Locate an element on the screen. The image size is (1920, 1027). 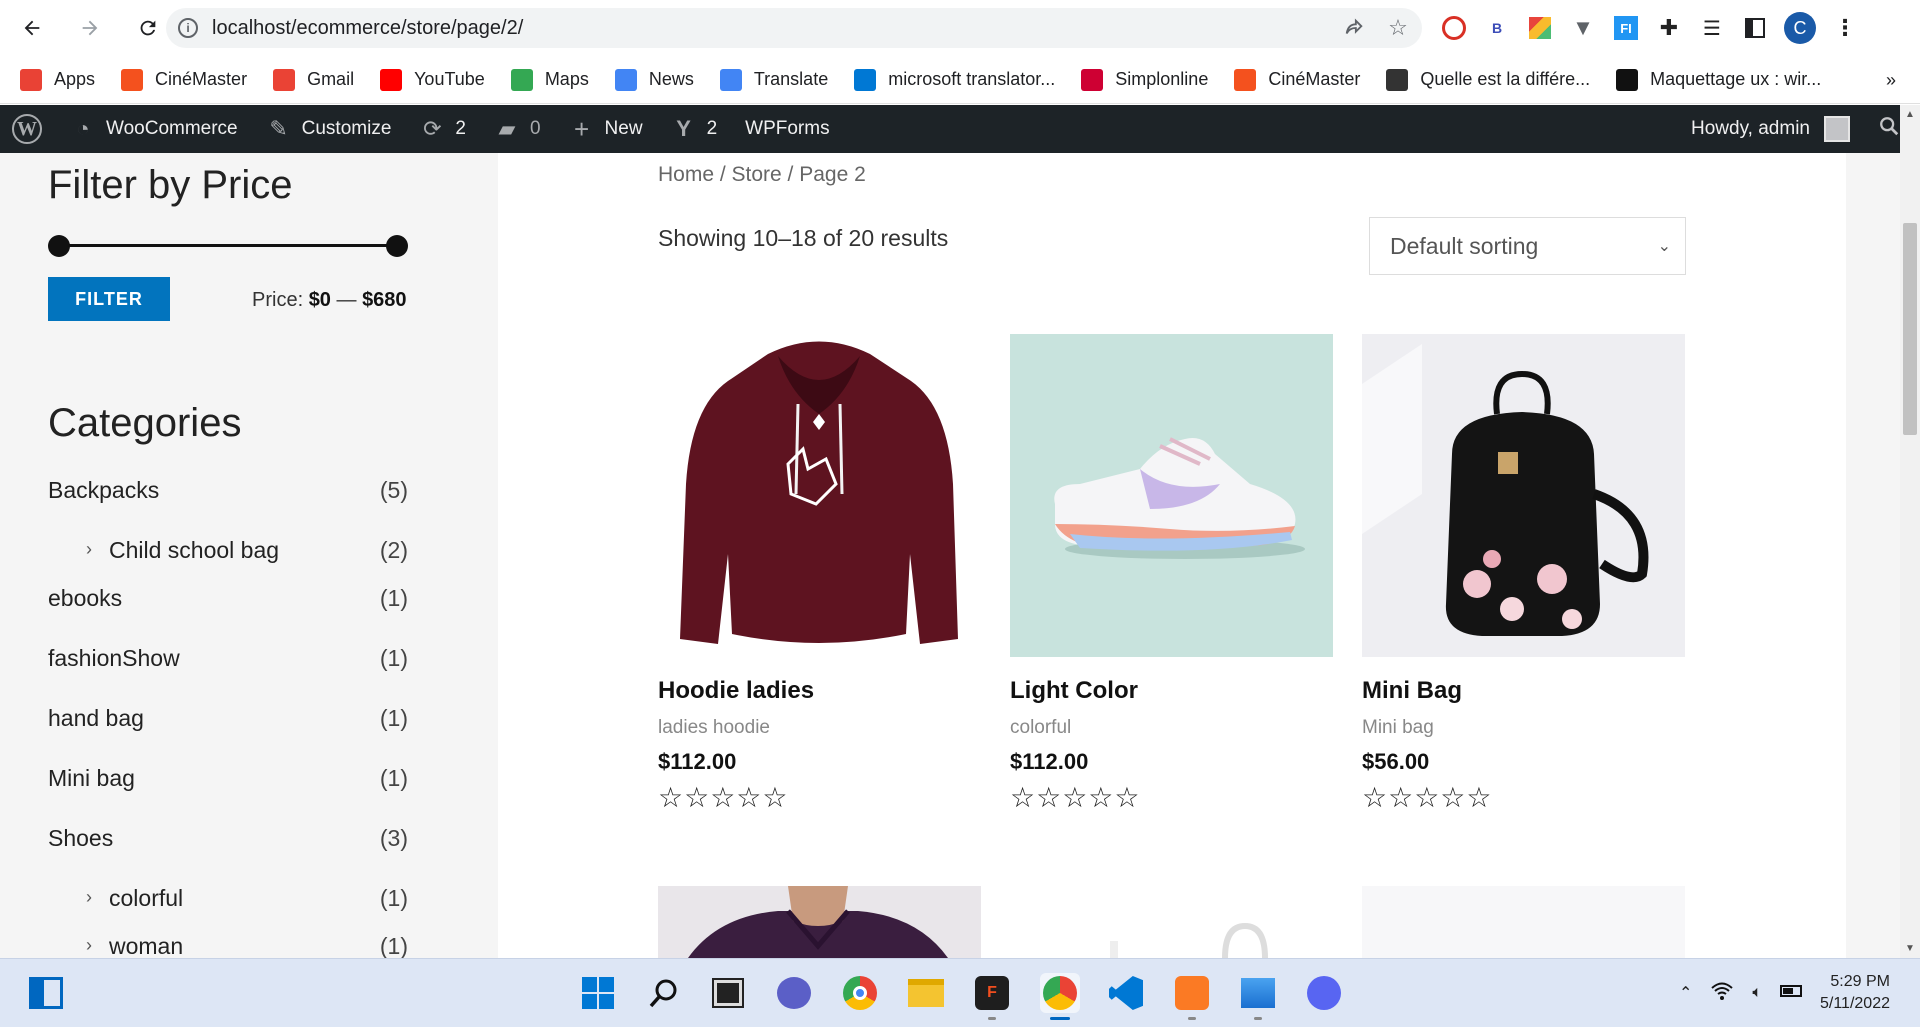
extension-b-icon: B is located at coordinates (1497, 28).